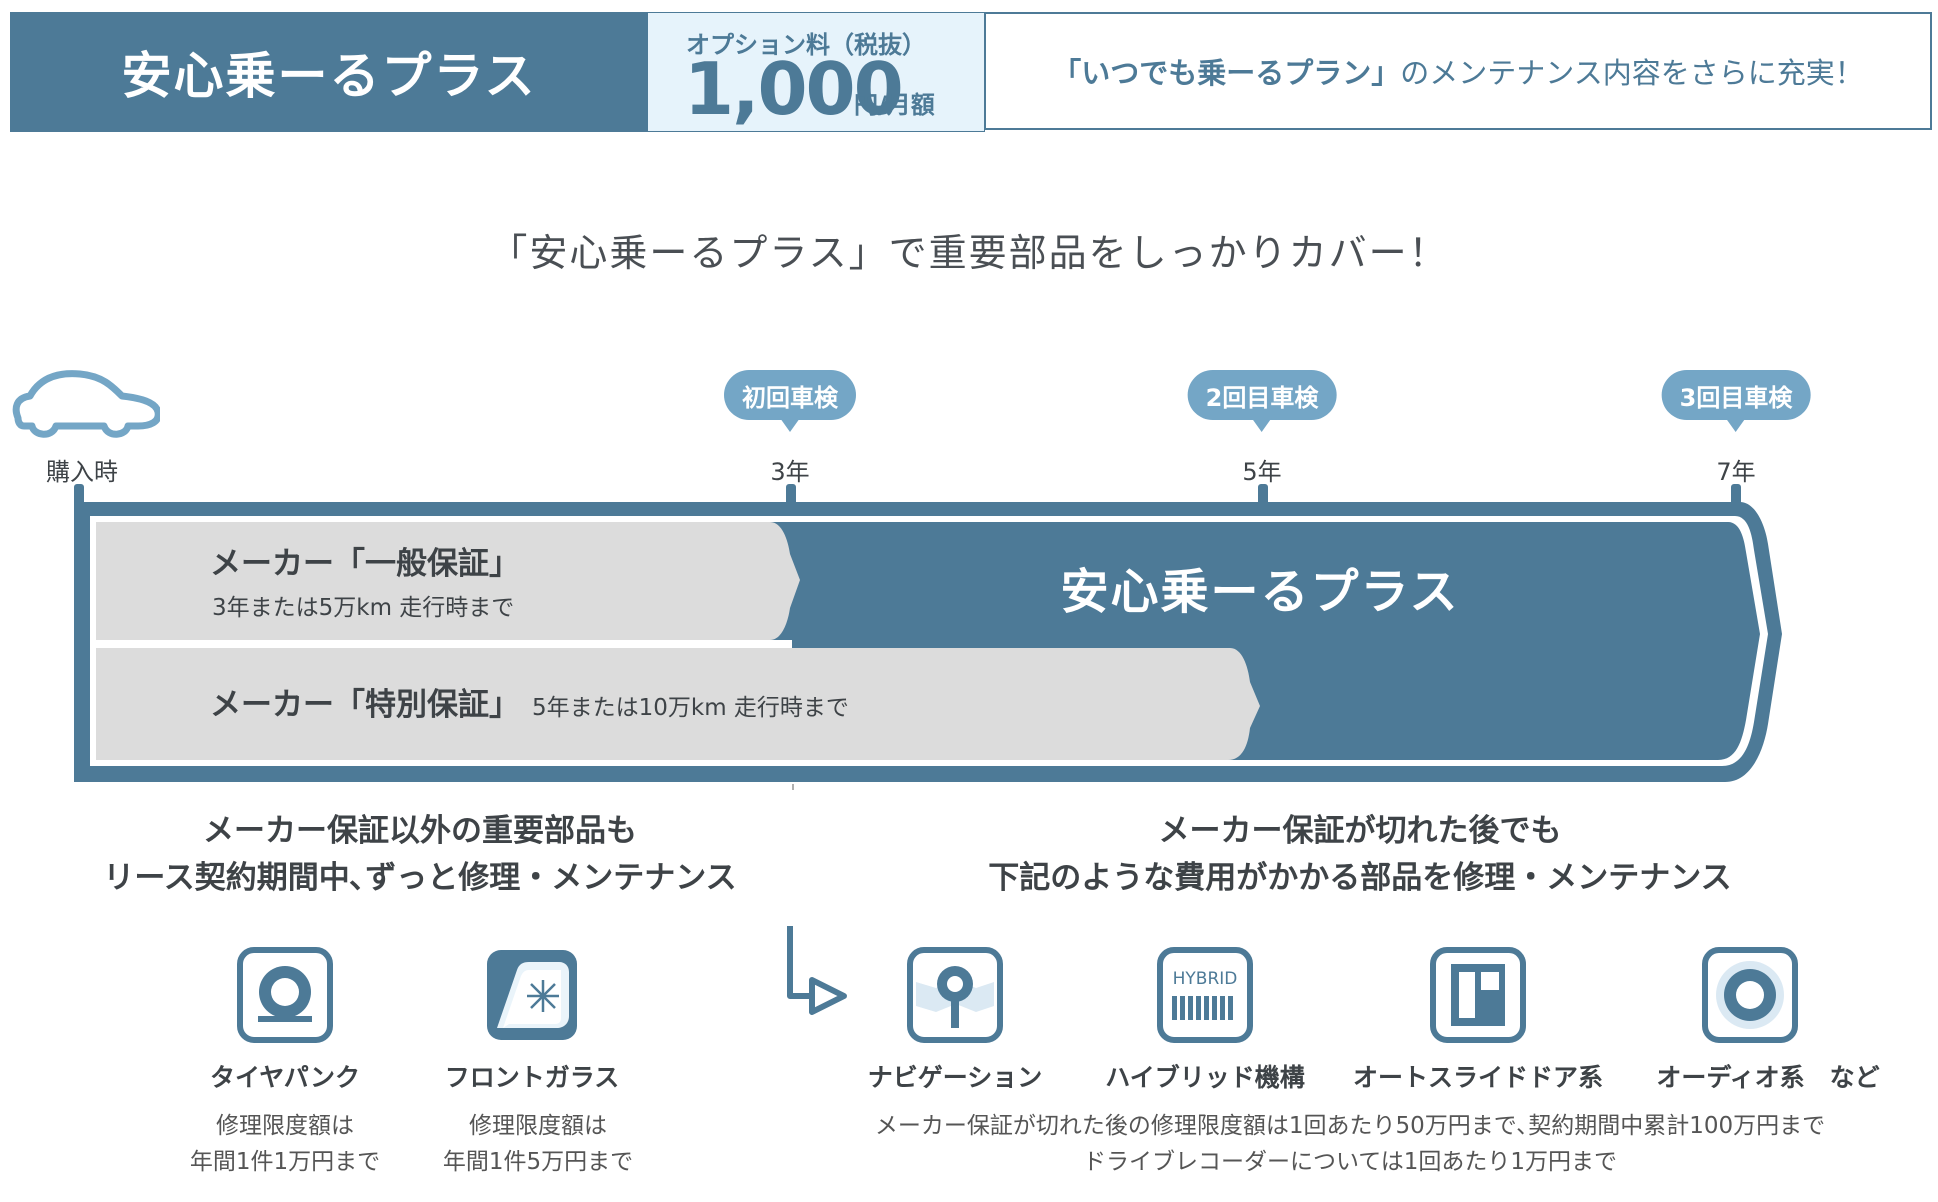 Image resolution: width=1938 pixels, height=1202 pixels. Describe the element at coordinates (1226, 73) in the screenshot. I see `message-plan-name: 「いつでも乗ーるプラン」` at that location.